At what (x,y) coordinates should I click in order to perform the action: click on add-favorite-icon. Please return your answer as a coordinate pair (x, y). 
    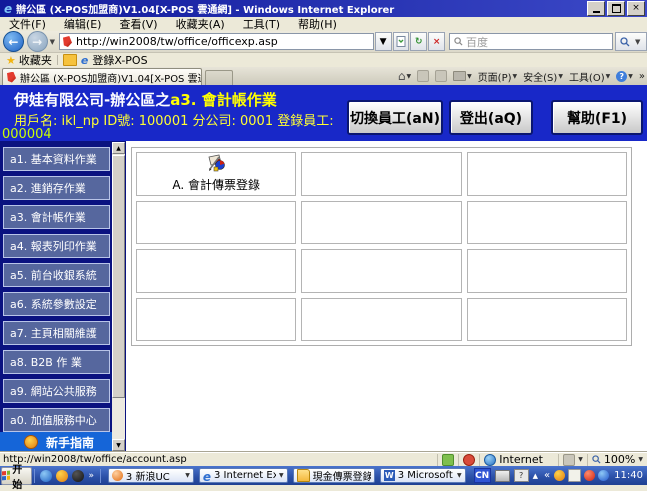
    Looking at the image, I should click on (69, 60).